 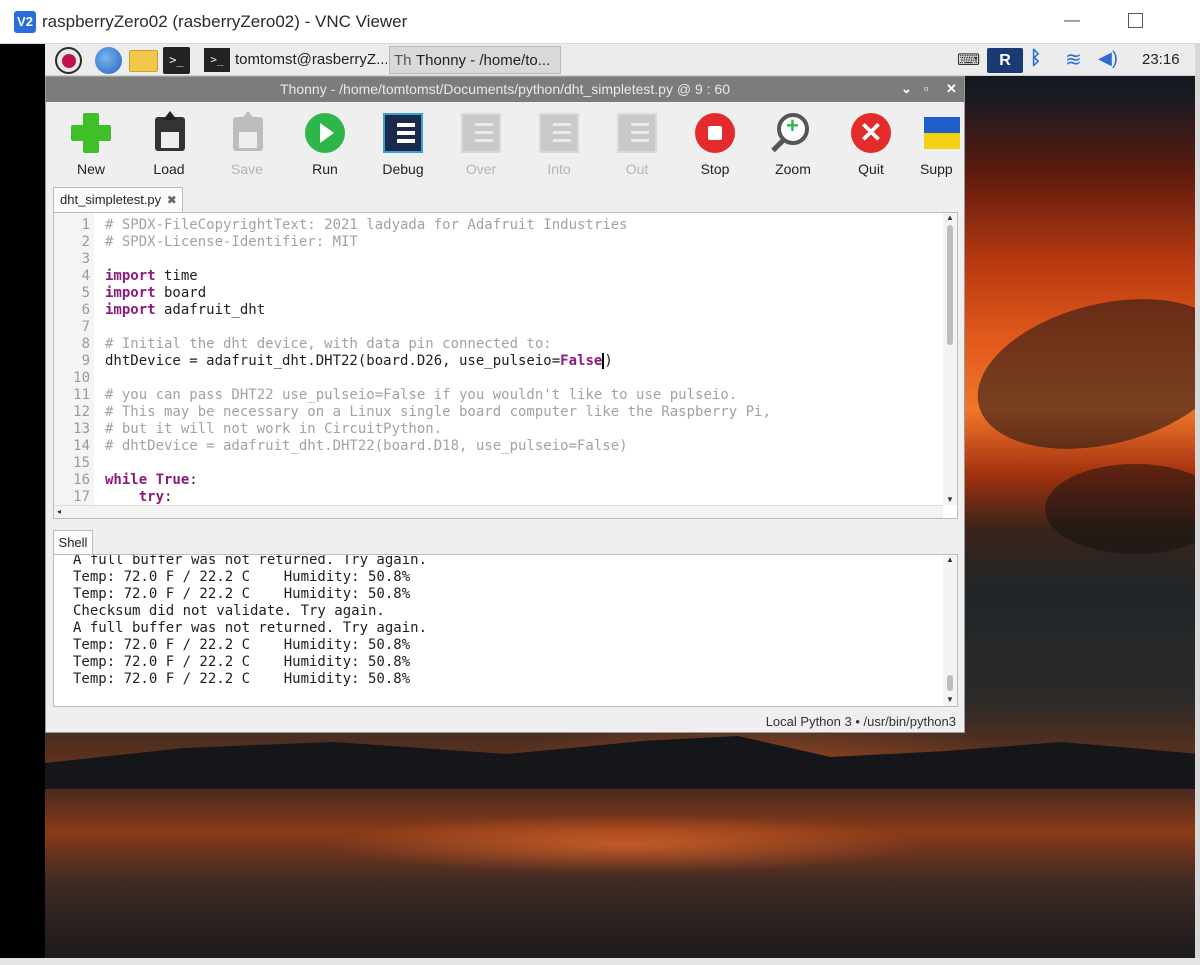 I want to click on code-text: import board, so click(x=155, y=293).